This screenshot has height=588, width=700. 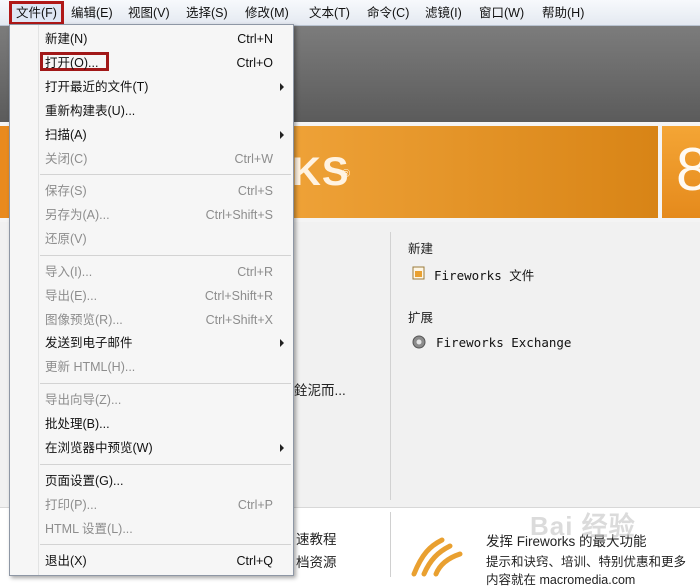 I want to click on shortcut-exit: Ctrl+Q, so click(x=254, y=561).